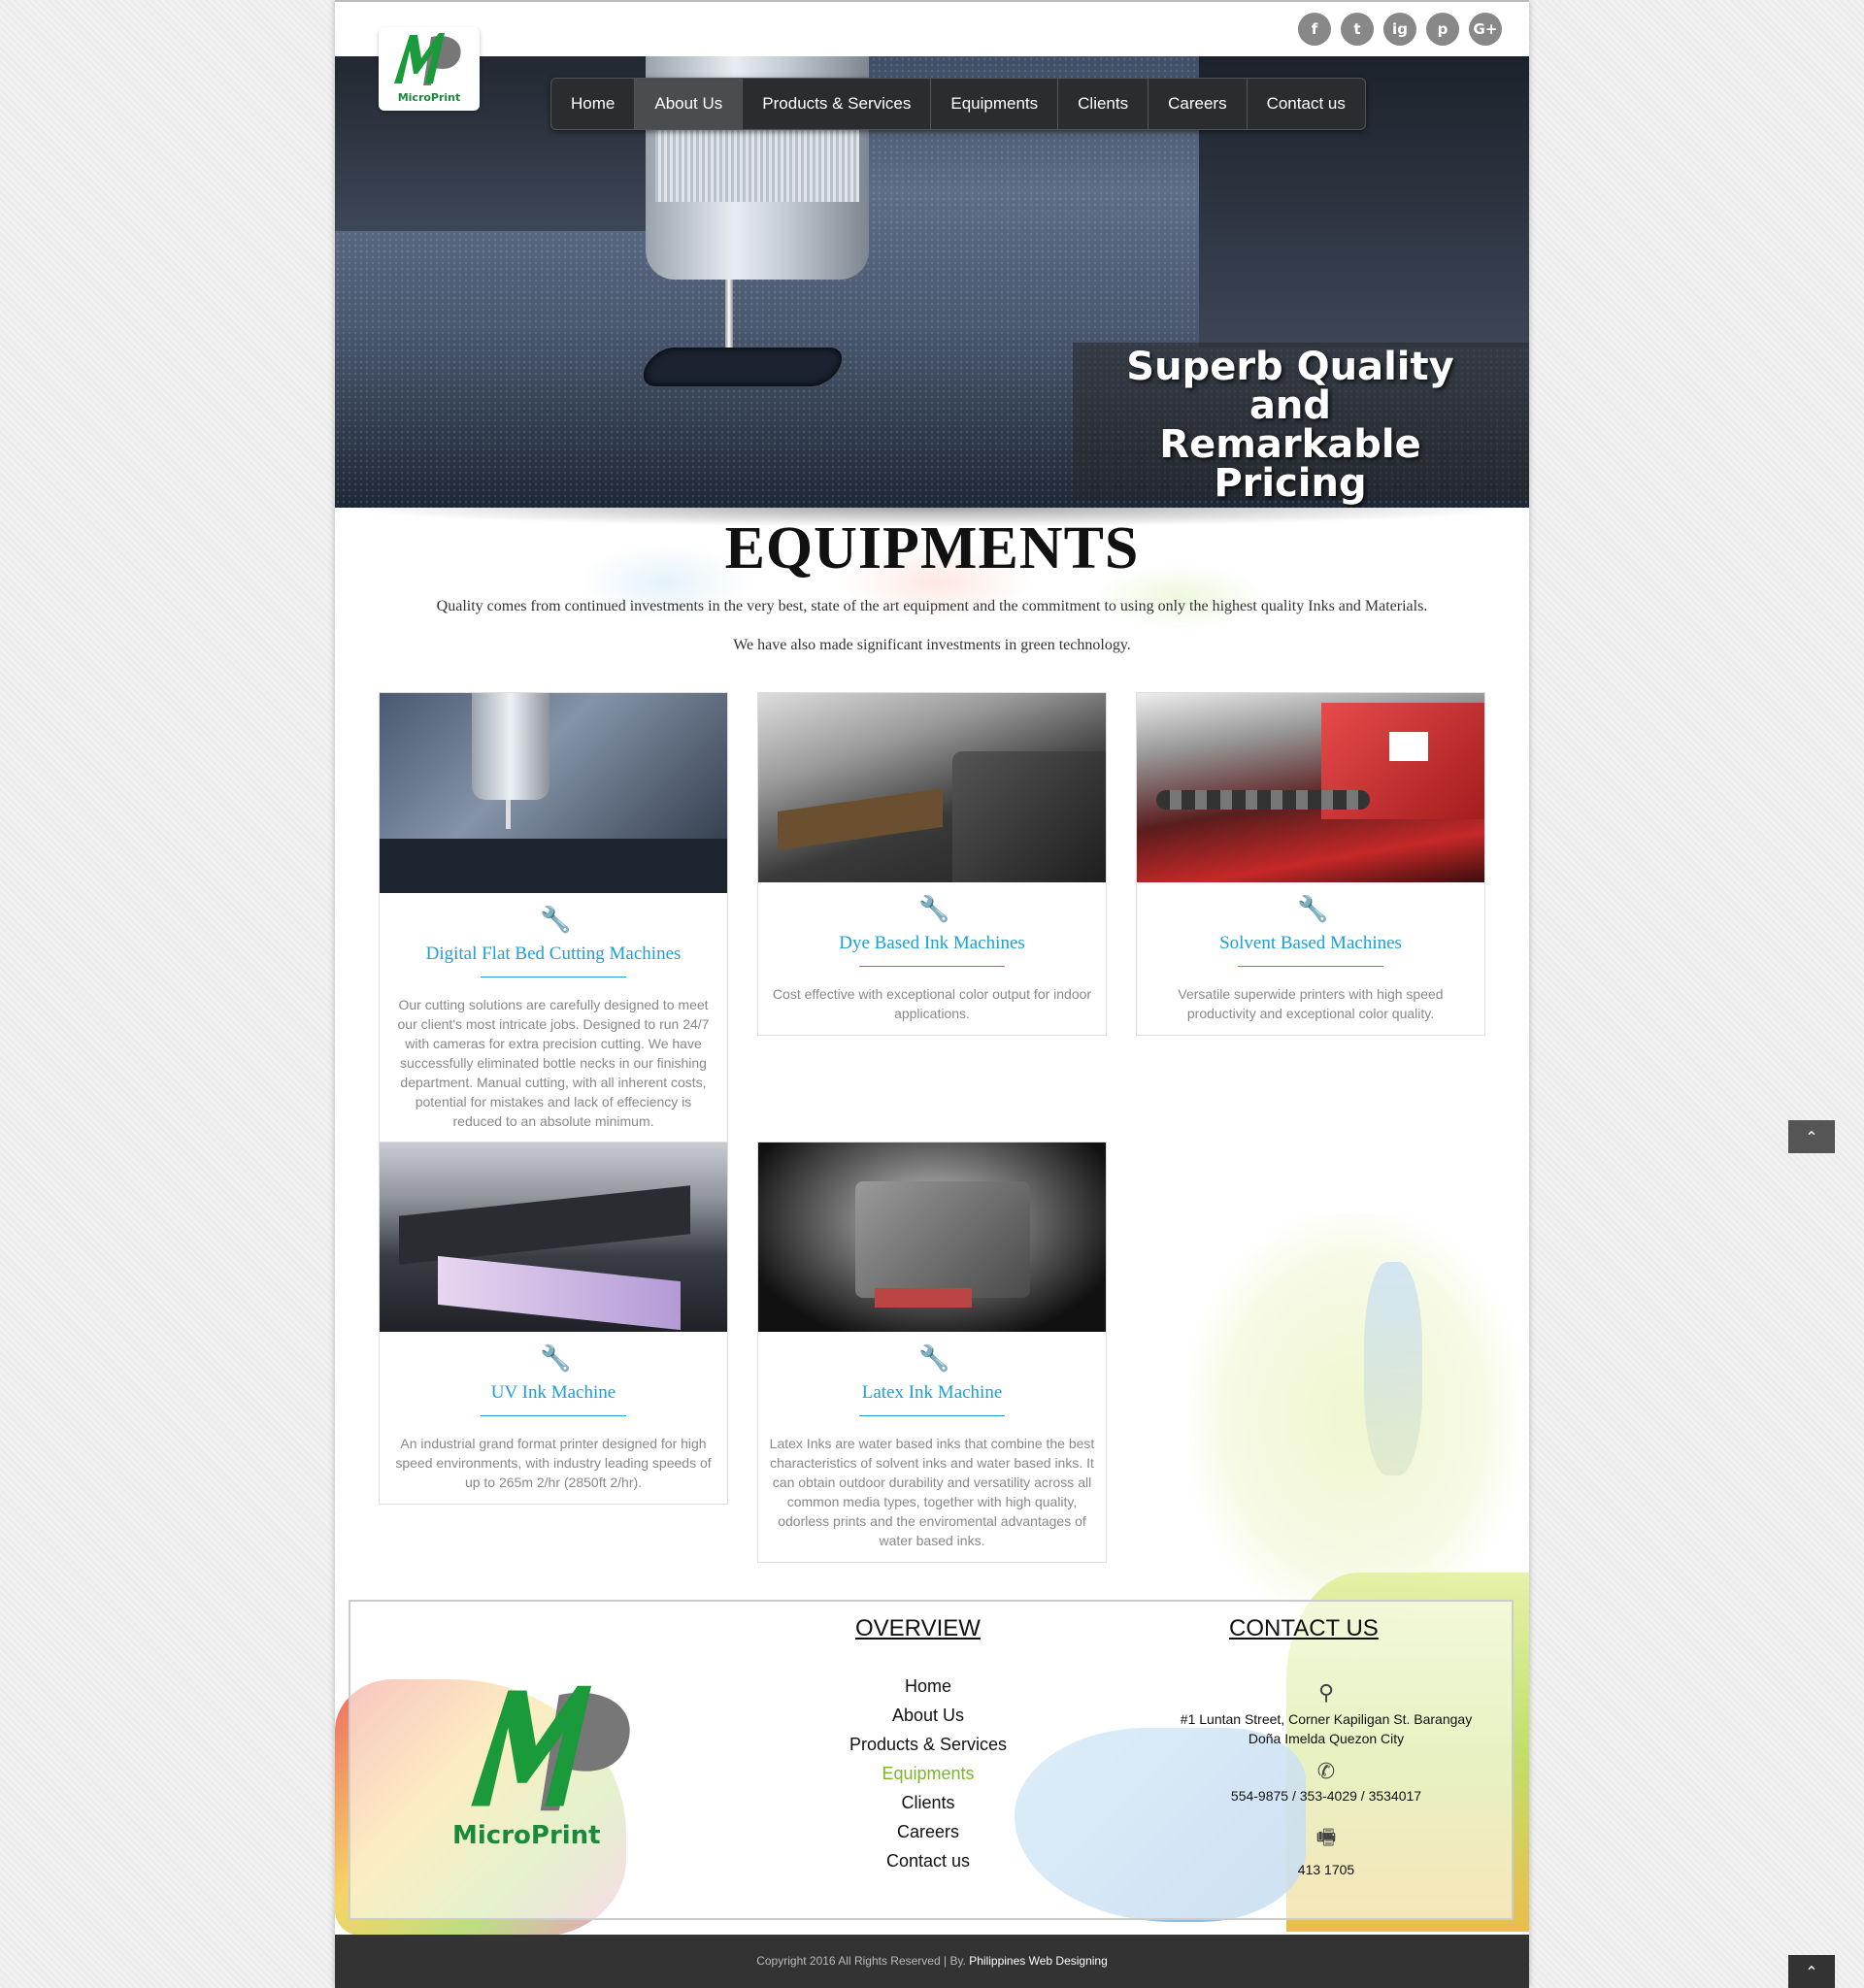 This screenshot has height=1988, width=1864. What do you see at coordinates (1290, 367) in the screenshot?
I see `hero-slogan-line1: Superb Quality` at bounding box center [1290, 367].